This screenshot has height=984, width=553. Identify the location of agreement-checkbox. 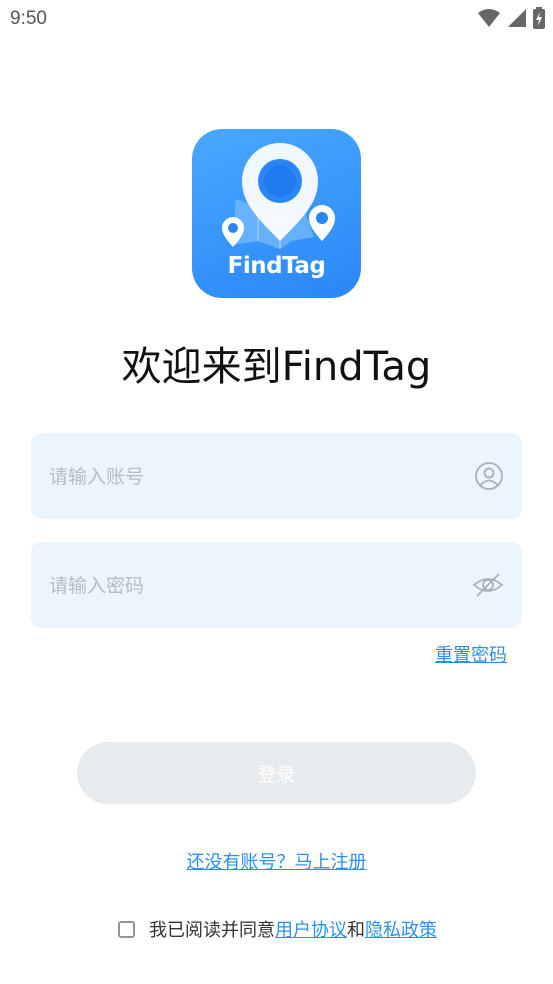
(126, 929).